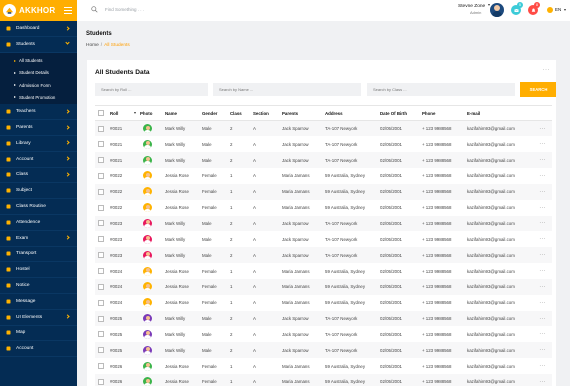 Image resolution: width=570 pixels, height=386 pixels. I want to click on avatar, so click(497, 10).